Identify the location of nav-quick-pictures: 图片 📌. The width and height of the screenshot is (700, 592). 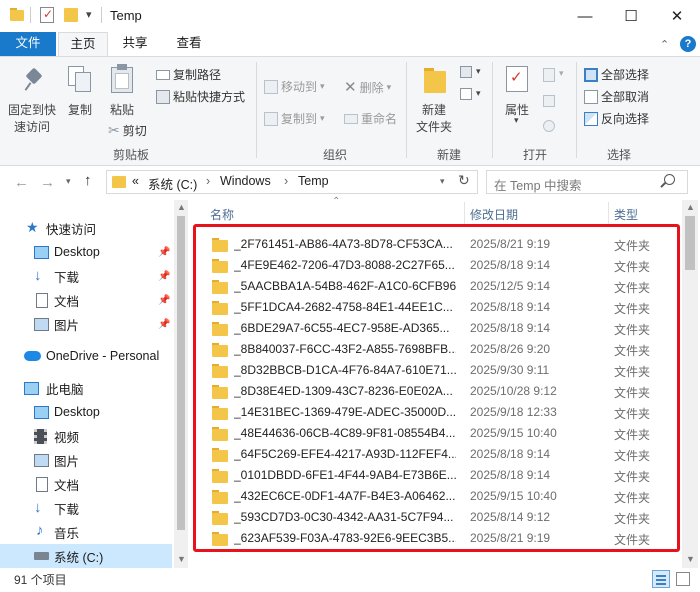
(86, 324).